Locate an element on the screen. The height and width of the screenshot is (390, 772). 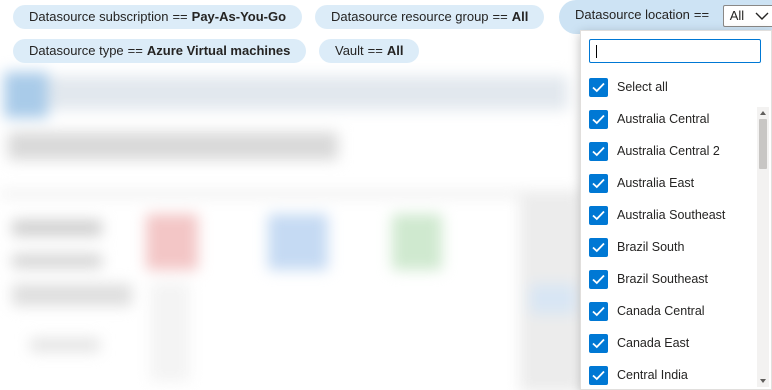
location-option: Australia East is located at coordinates (673, 183).